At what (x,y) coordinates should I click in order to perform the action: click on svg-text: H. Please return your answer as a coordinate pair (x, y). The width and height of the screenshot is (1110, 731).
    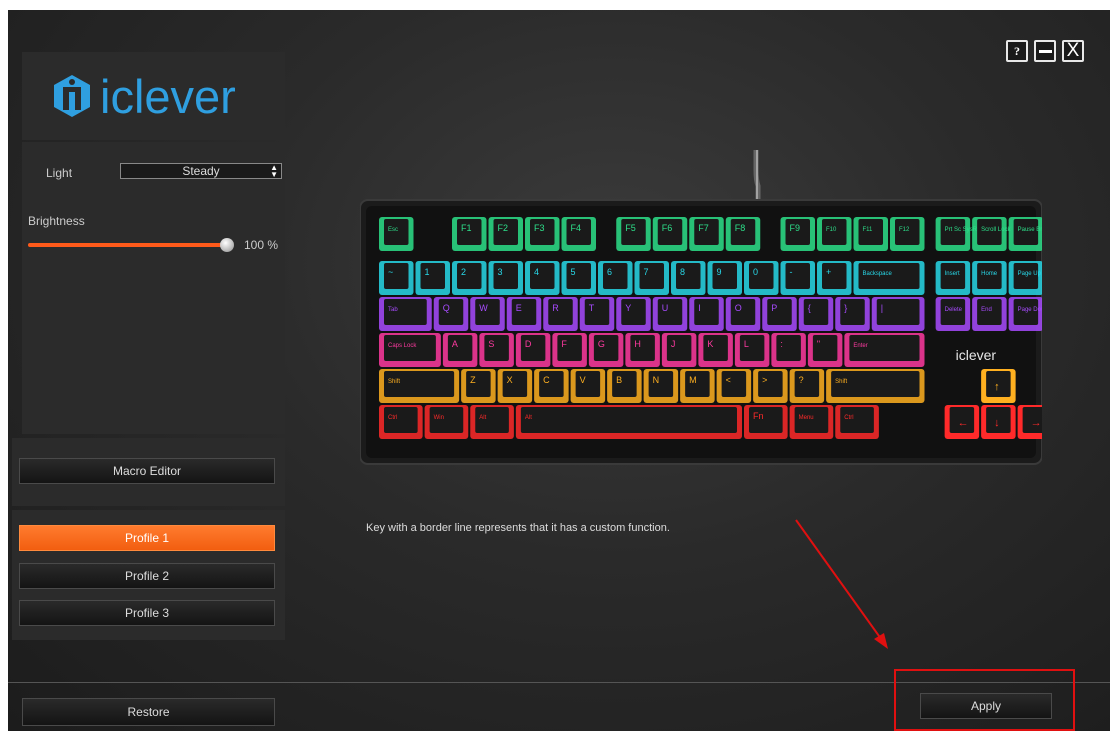
    Looking at the image, I should click on (637, 344).